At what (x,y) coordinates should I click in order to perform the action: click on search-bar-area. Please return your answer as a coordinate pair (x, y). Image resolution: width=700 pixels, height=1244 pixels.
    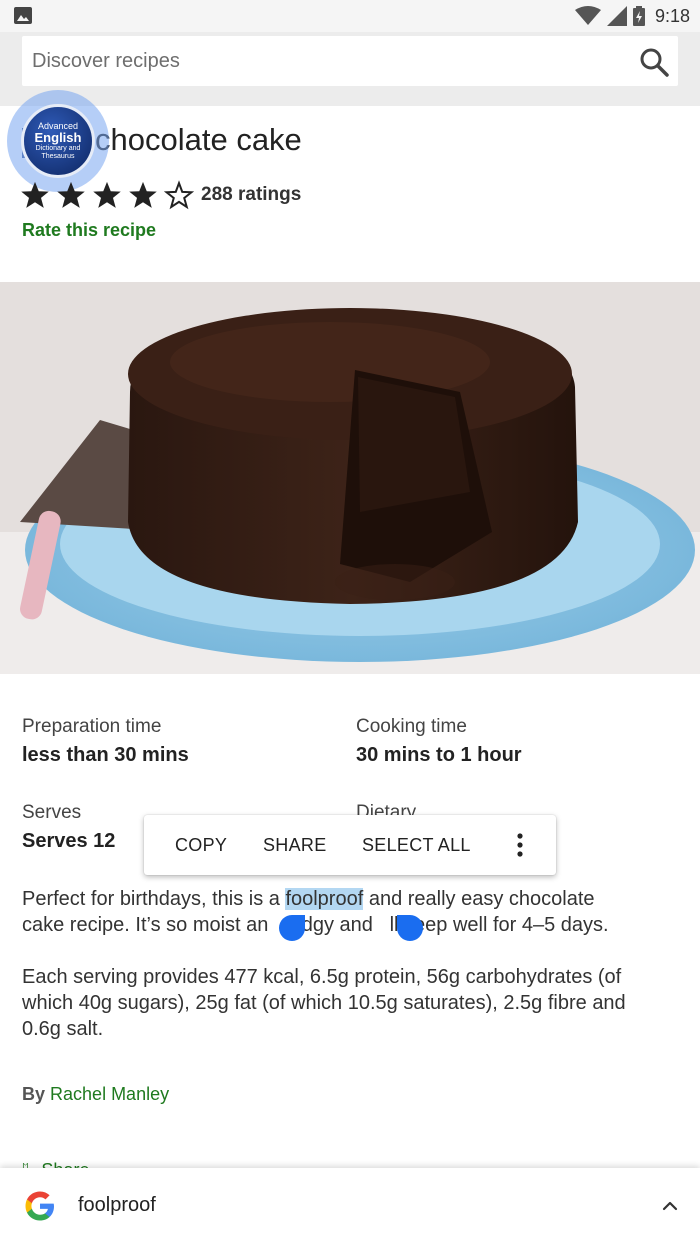
    Looking at the image, I should click on (350, 69).